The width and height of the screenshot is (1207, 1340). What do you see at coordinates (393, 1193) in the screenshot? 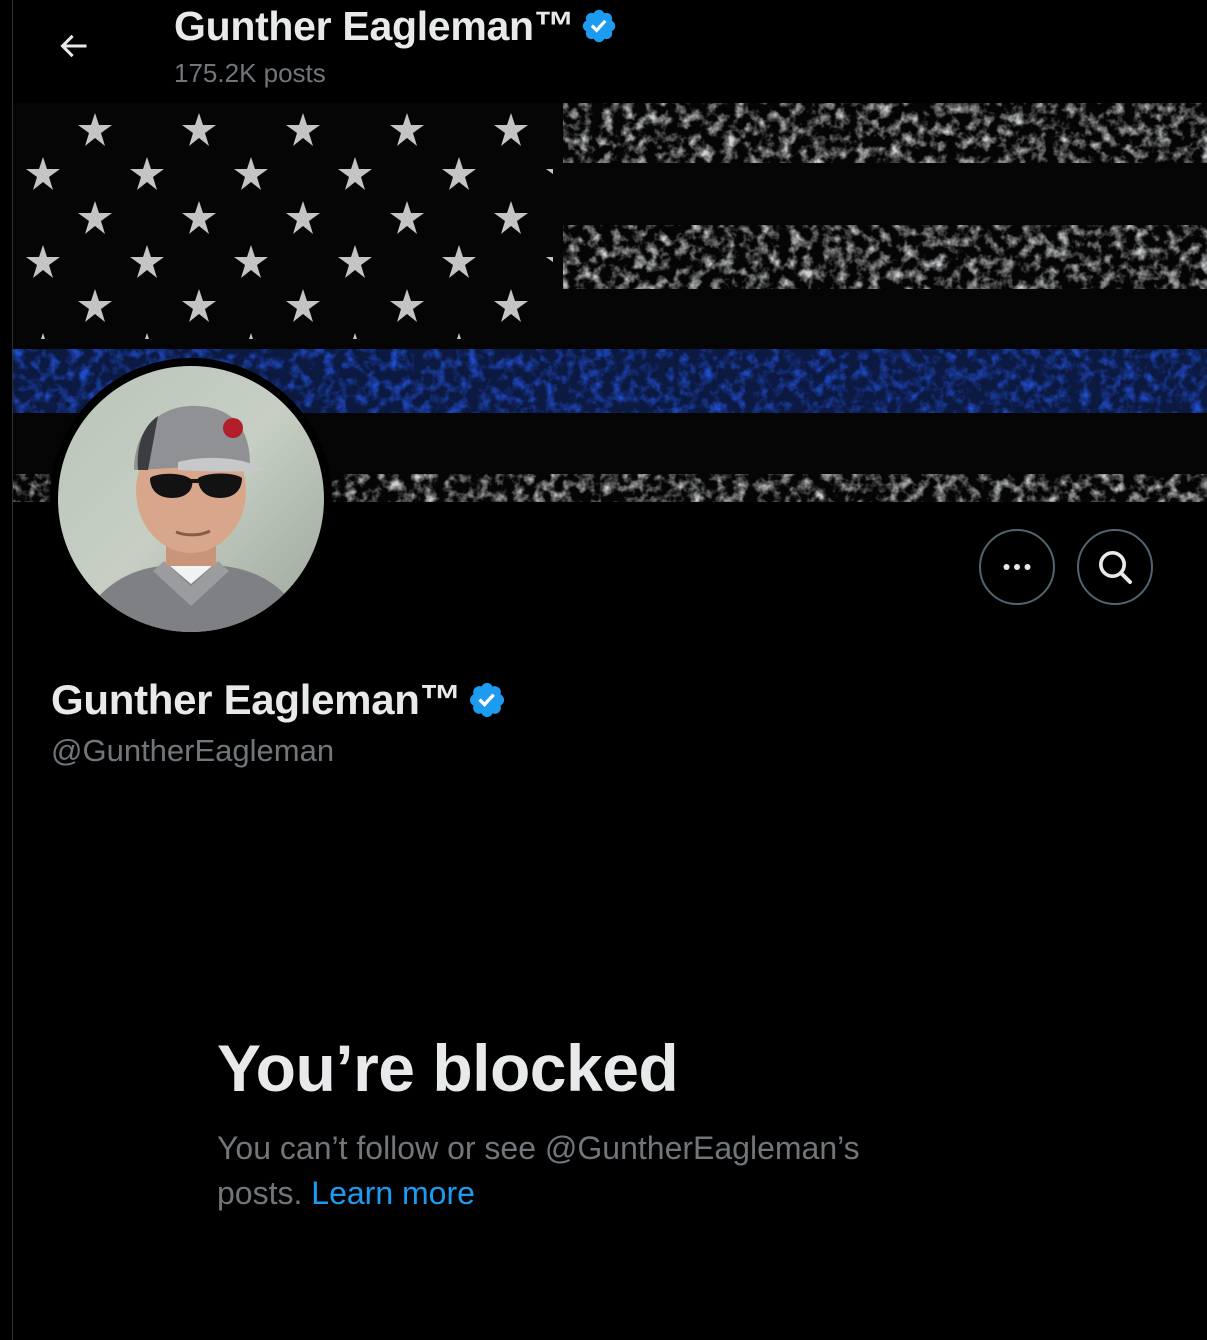
I see `learn-more-link: Learn more` at bounding box center [393, 1193].